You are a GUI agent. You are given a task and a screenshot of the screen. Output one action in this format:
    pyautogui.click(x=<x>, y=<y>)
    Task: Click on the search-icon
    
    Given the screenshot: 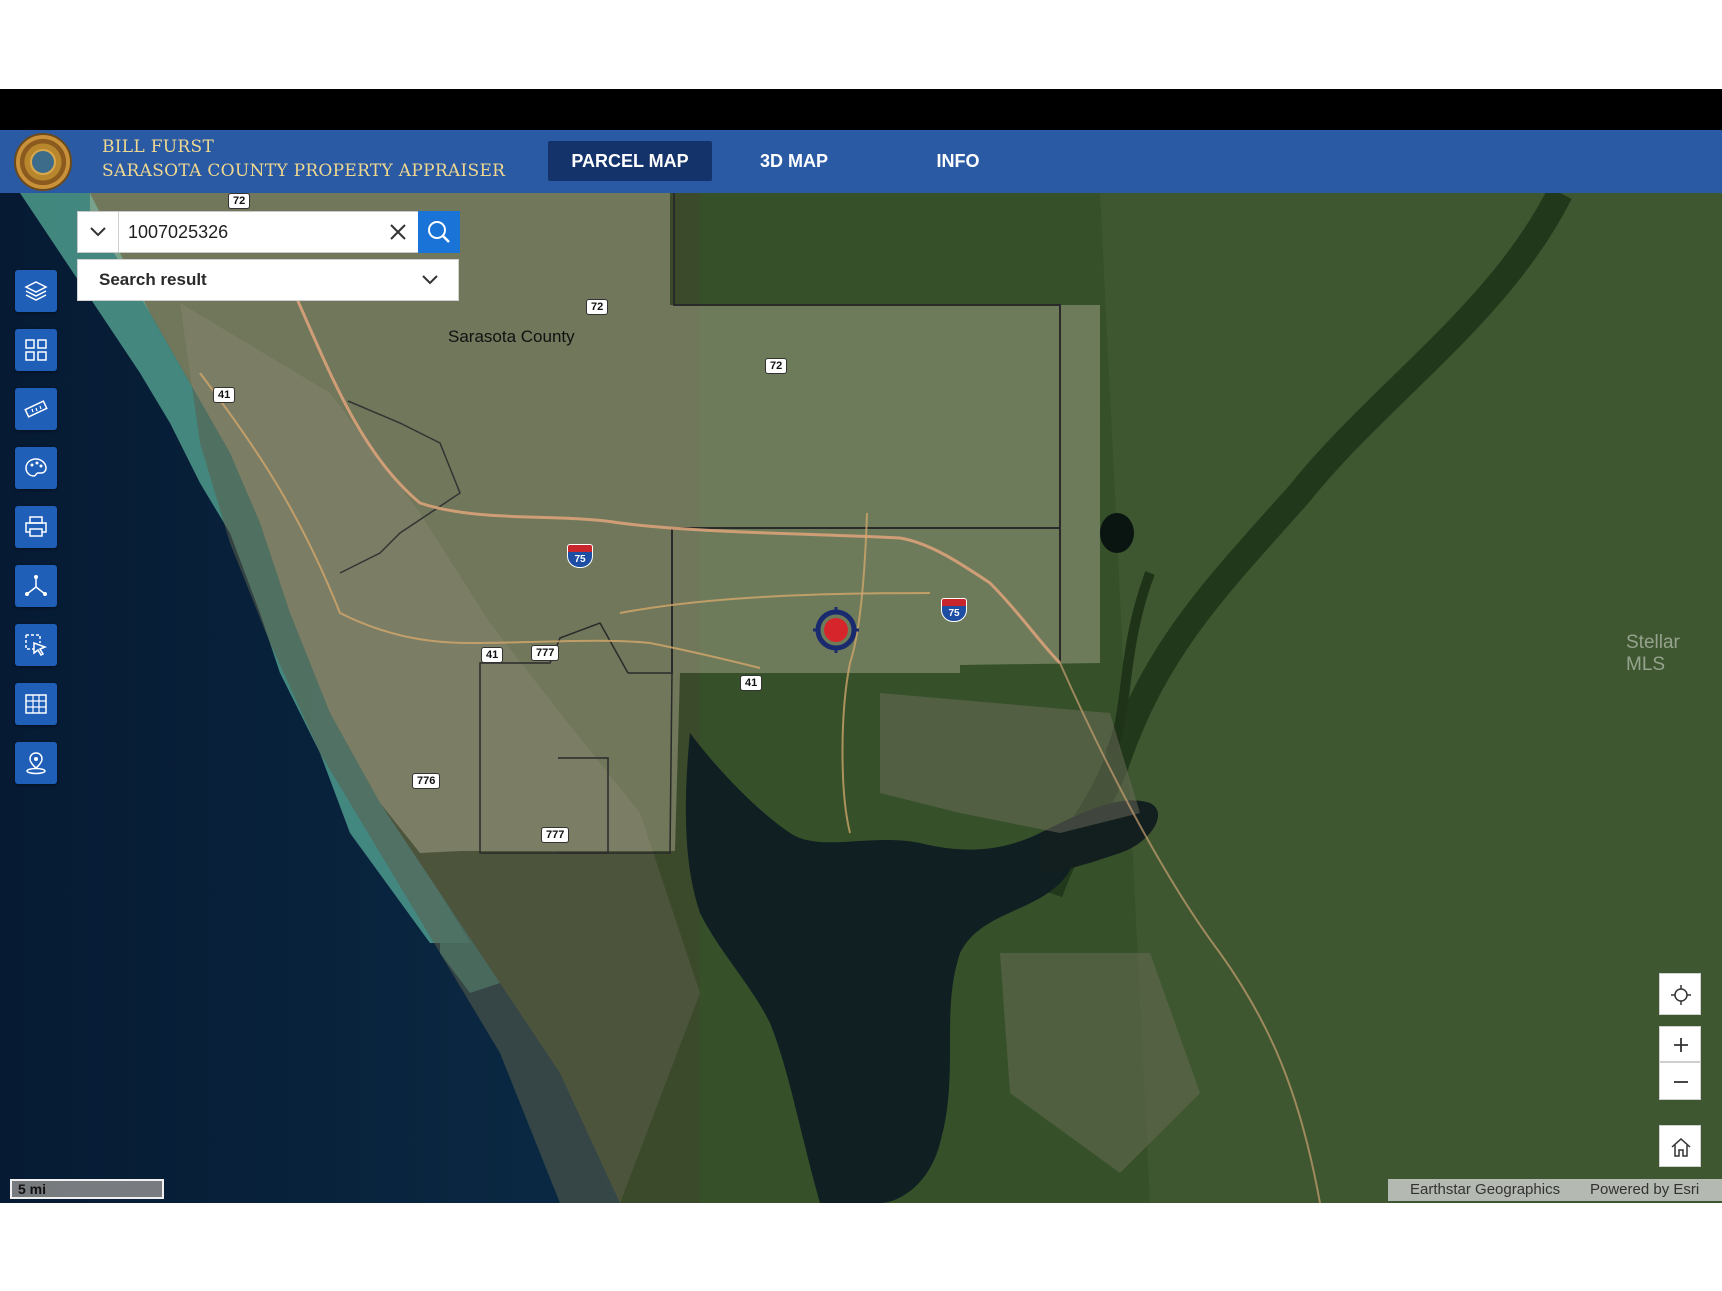 What is the action you would take?
    pyautogui.click(x=439, y=232)
    